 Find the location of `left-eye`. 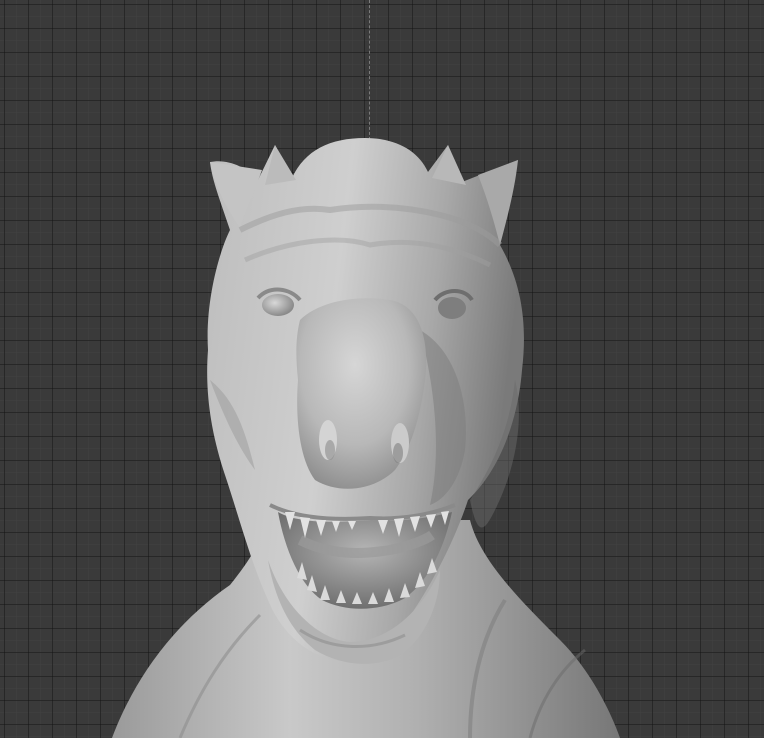

left-eye is located at coordinates (278, 305).